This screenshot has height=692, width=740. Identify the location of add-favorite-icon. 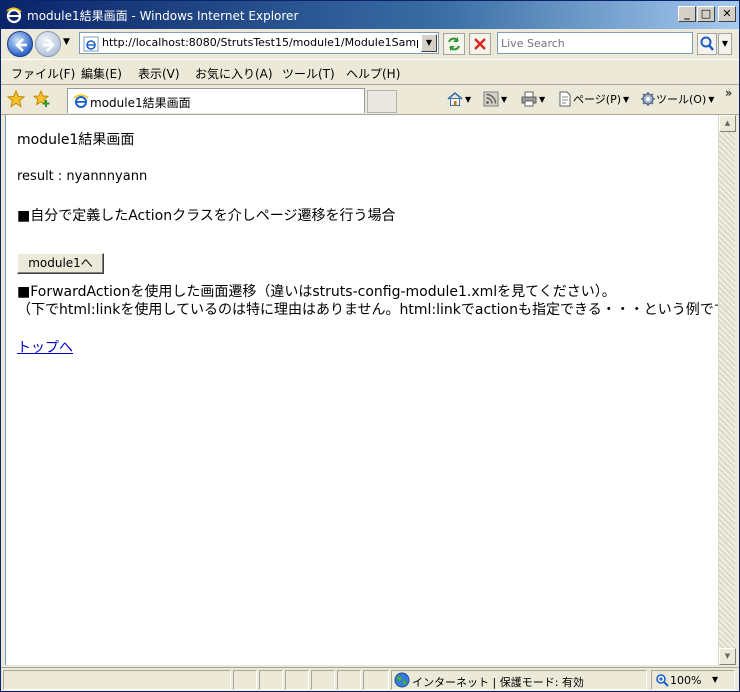
(42, 99).